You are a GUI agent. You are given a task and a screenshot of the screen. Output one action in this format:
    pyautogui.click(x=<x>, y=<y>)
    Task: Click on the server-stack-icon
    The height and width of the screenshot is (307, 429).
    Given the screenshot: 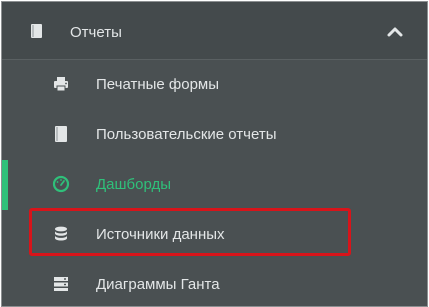 What is the action you would take?
    pyautogui.click(x=61, y=284)
    